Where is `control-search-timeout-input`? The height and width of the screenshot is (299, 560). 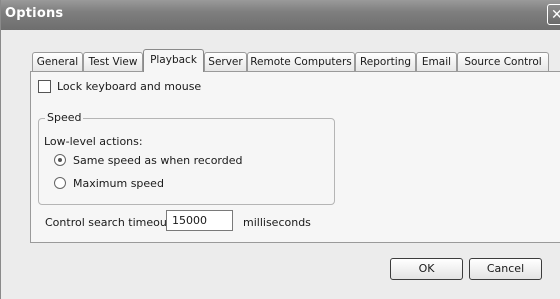 control-search-timeout-input is located at coordinates (199, 220).